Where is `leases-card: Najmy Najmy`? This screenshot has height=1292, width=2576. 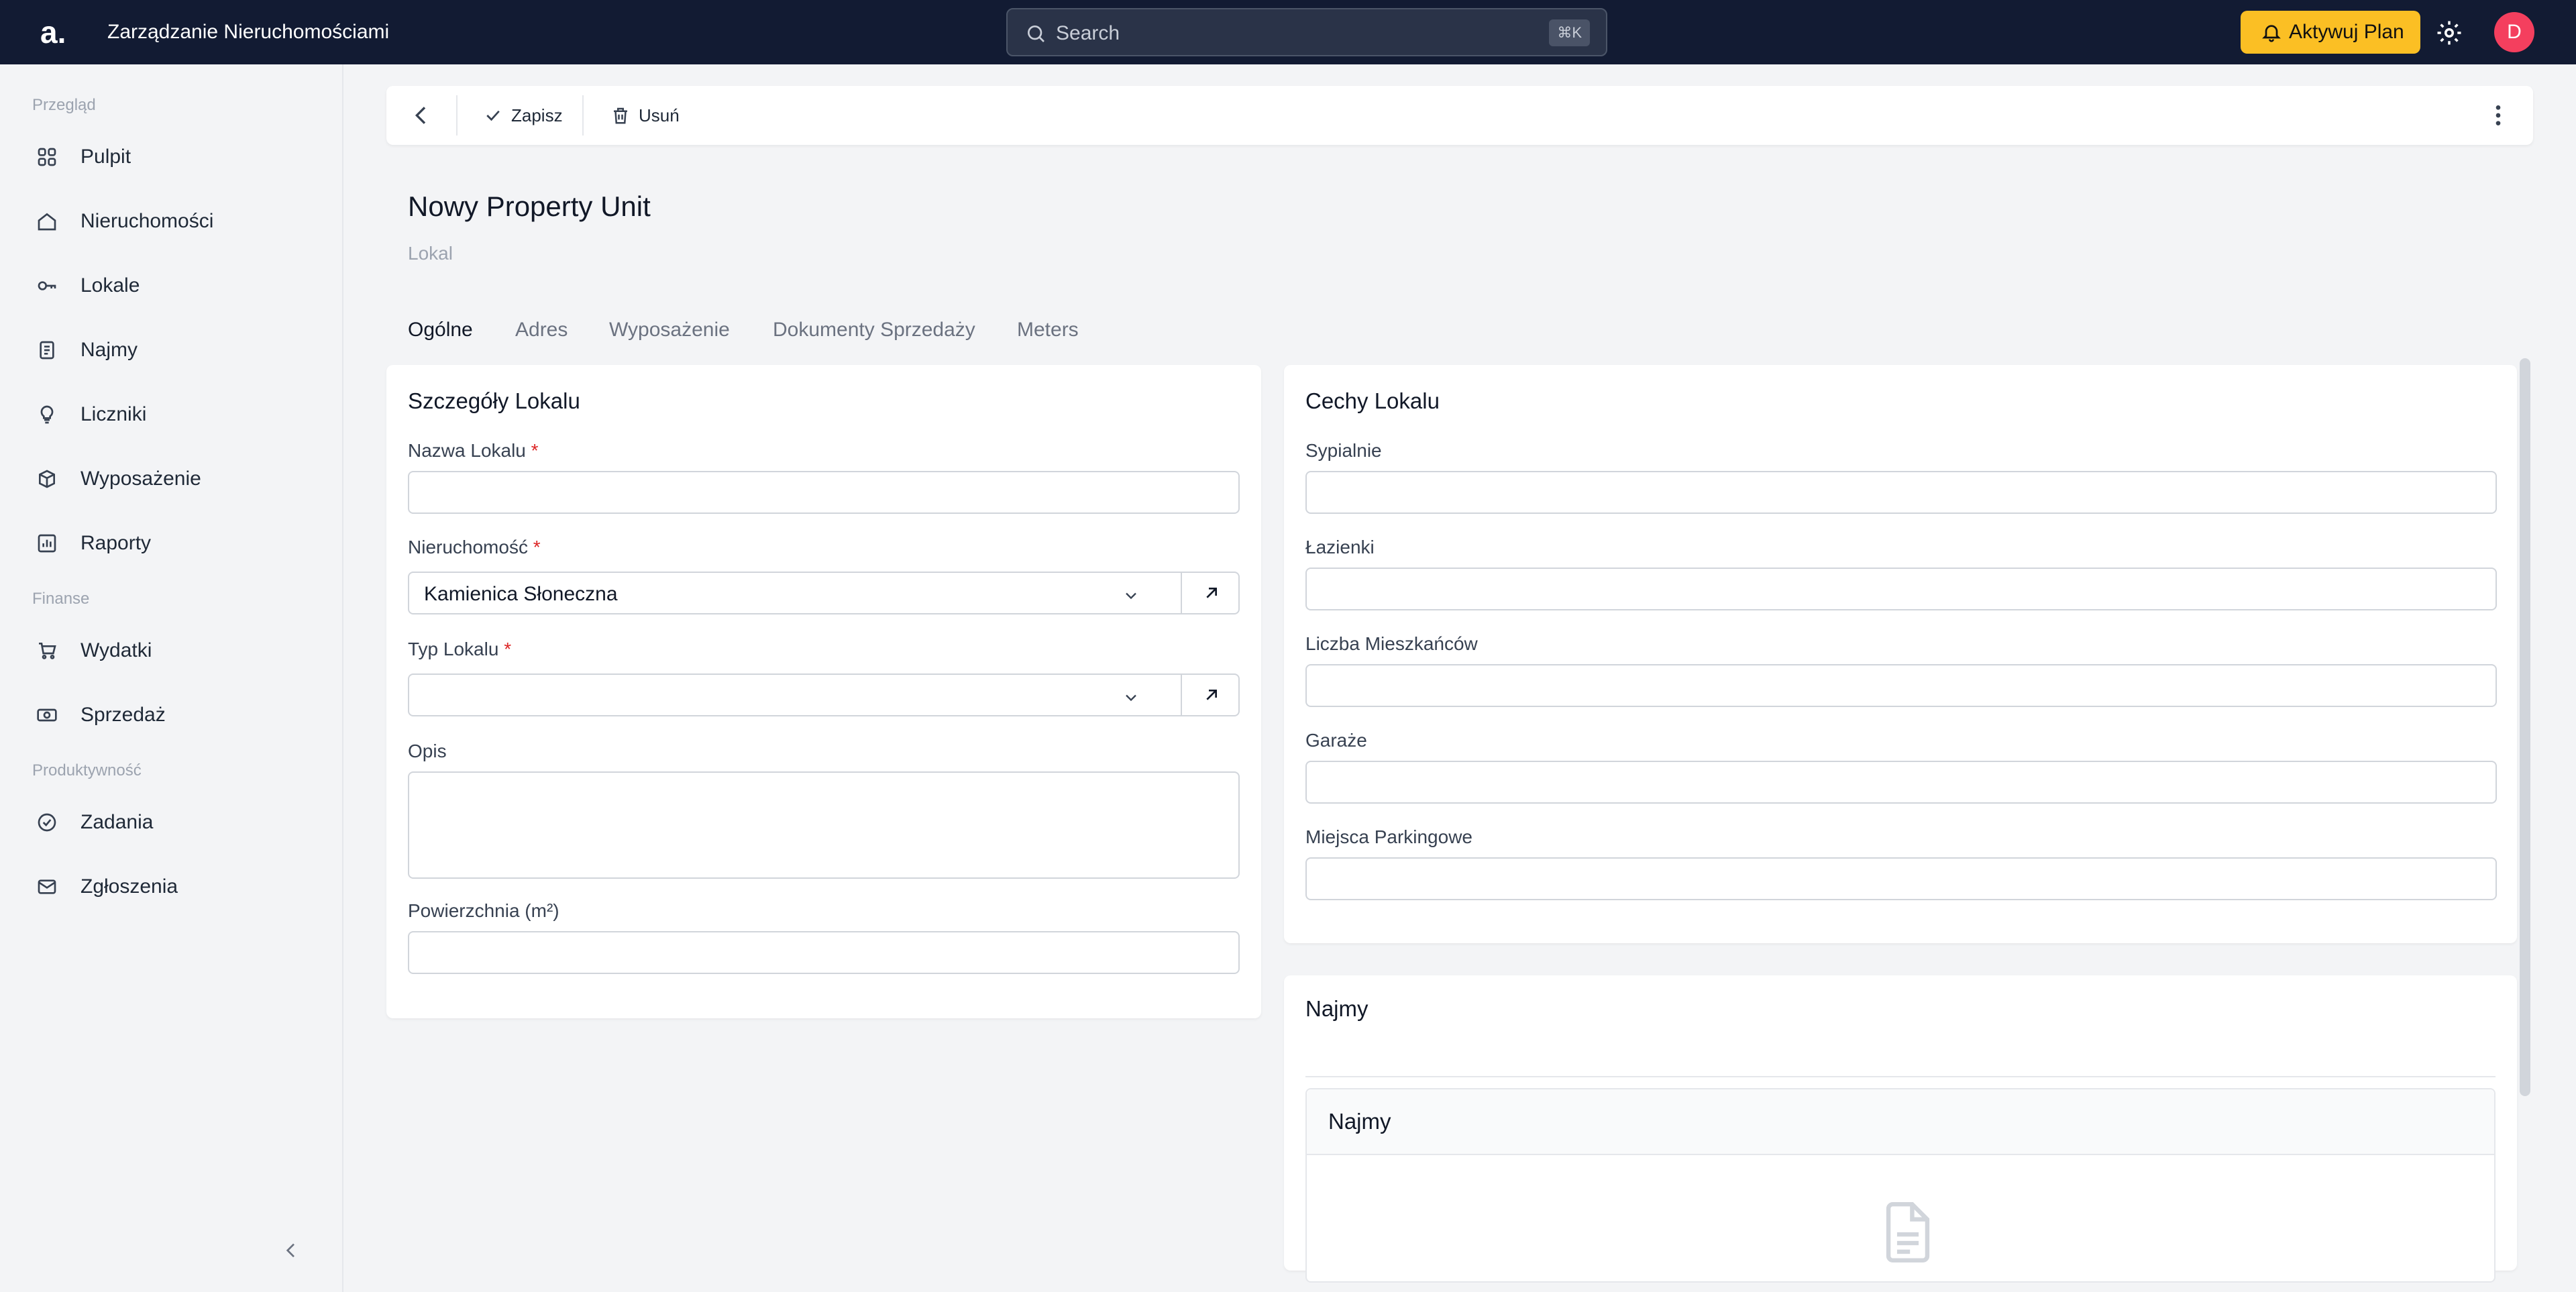
leases-card: Najmy Najmy is located at coordinates (1900, 1129).